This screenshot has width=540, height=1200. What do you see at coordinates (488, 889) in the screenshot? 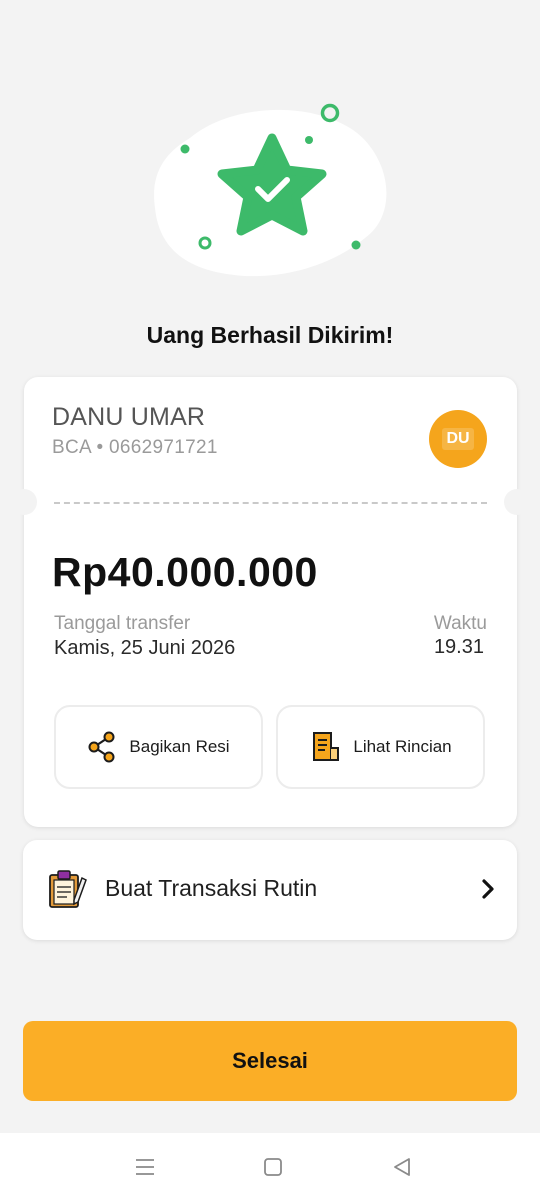
I see `chevron-right-icon` at bounding box center [488, 889].